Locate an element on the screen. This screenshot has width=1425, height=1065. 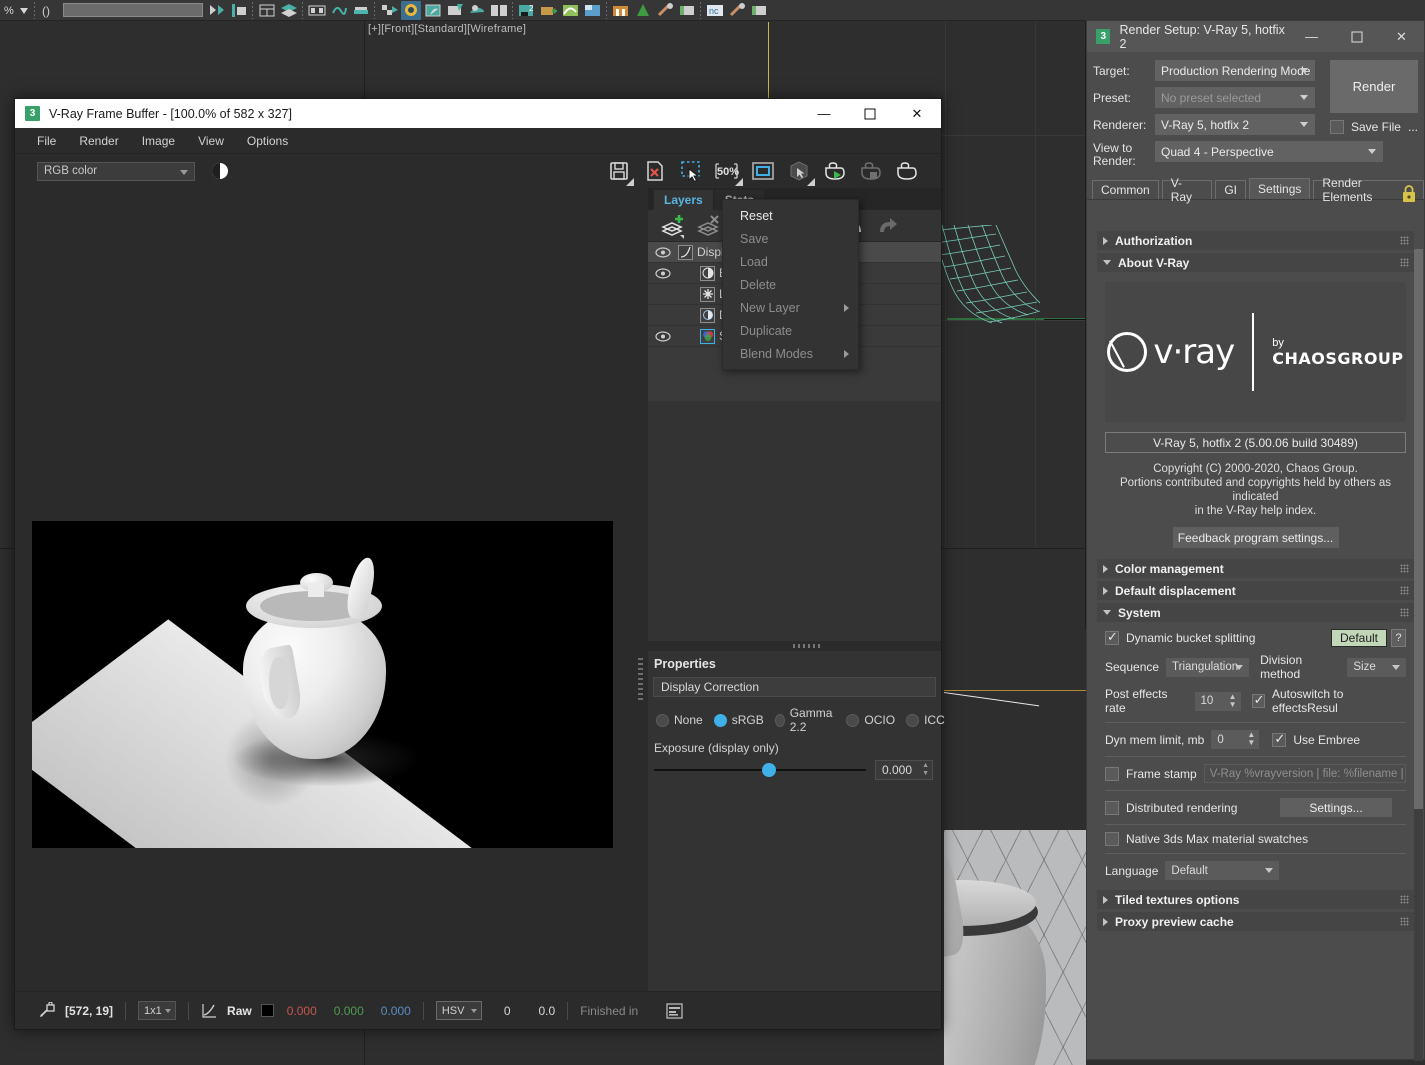
clear-image-icon is located at coordinates (655, 171).